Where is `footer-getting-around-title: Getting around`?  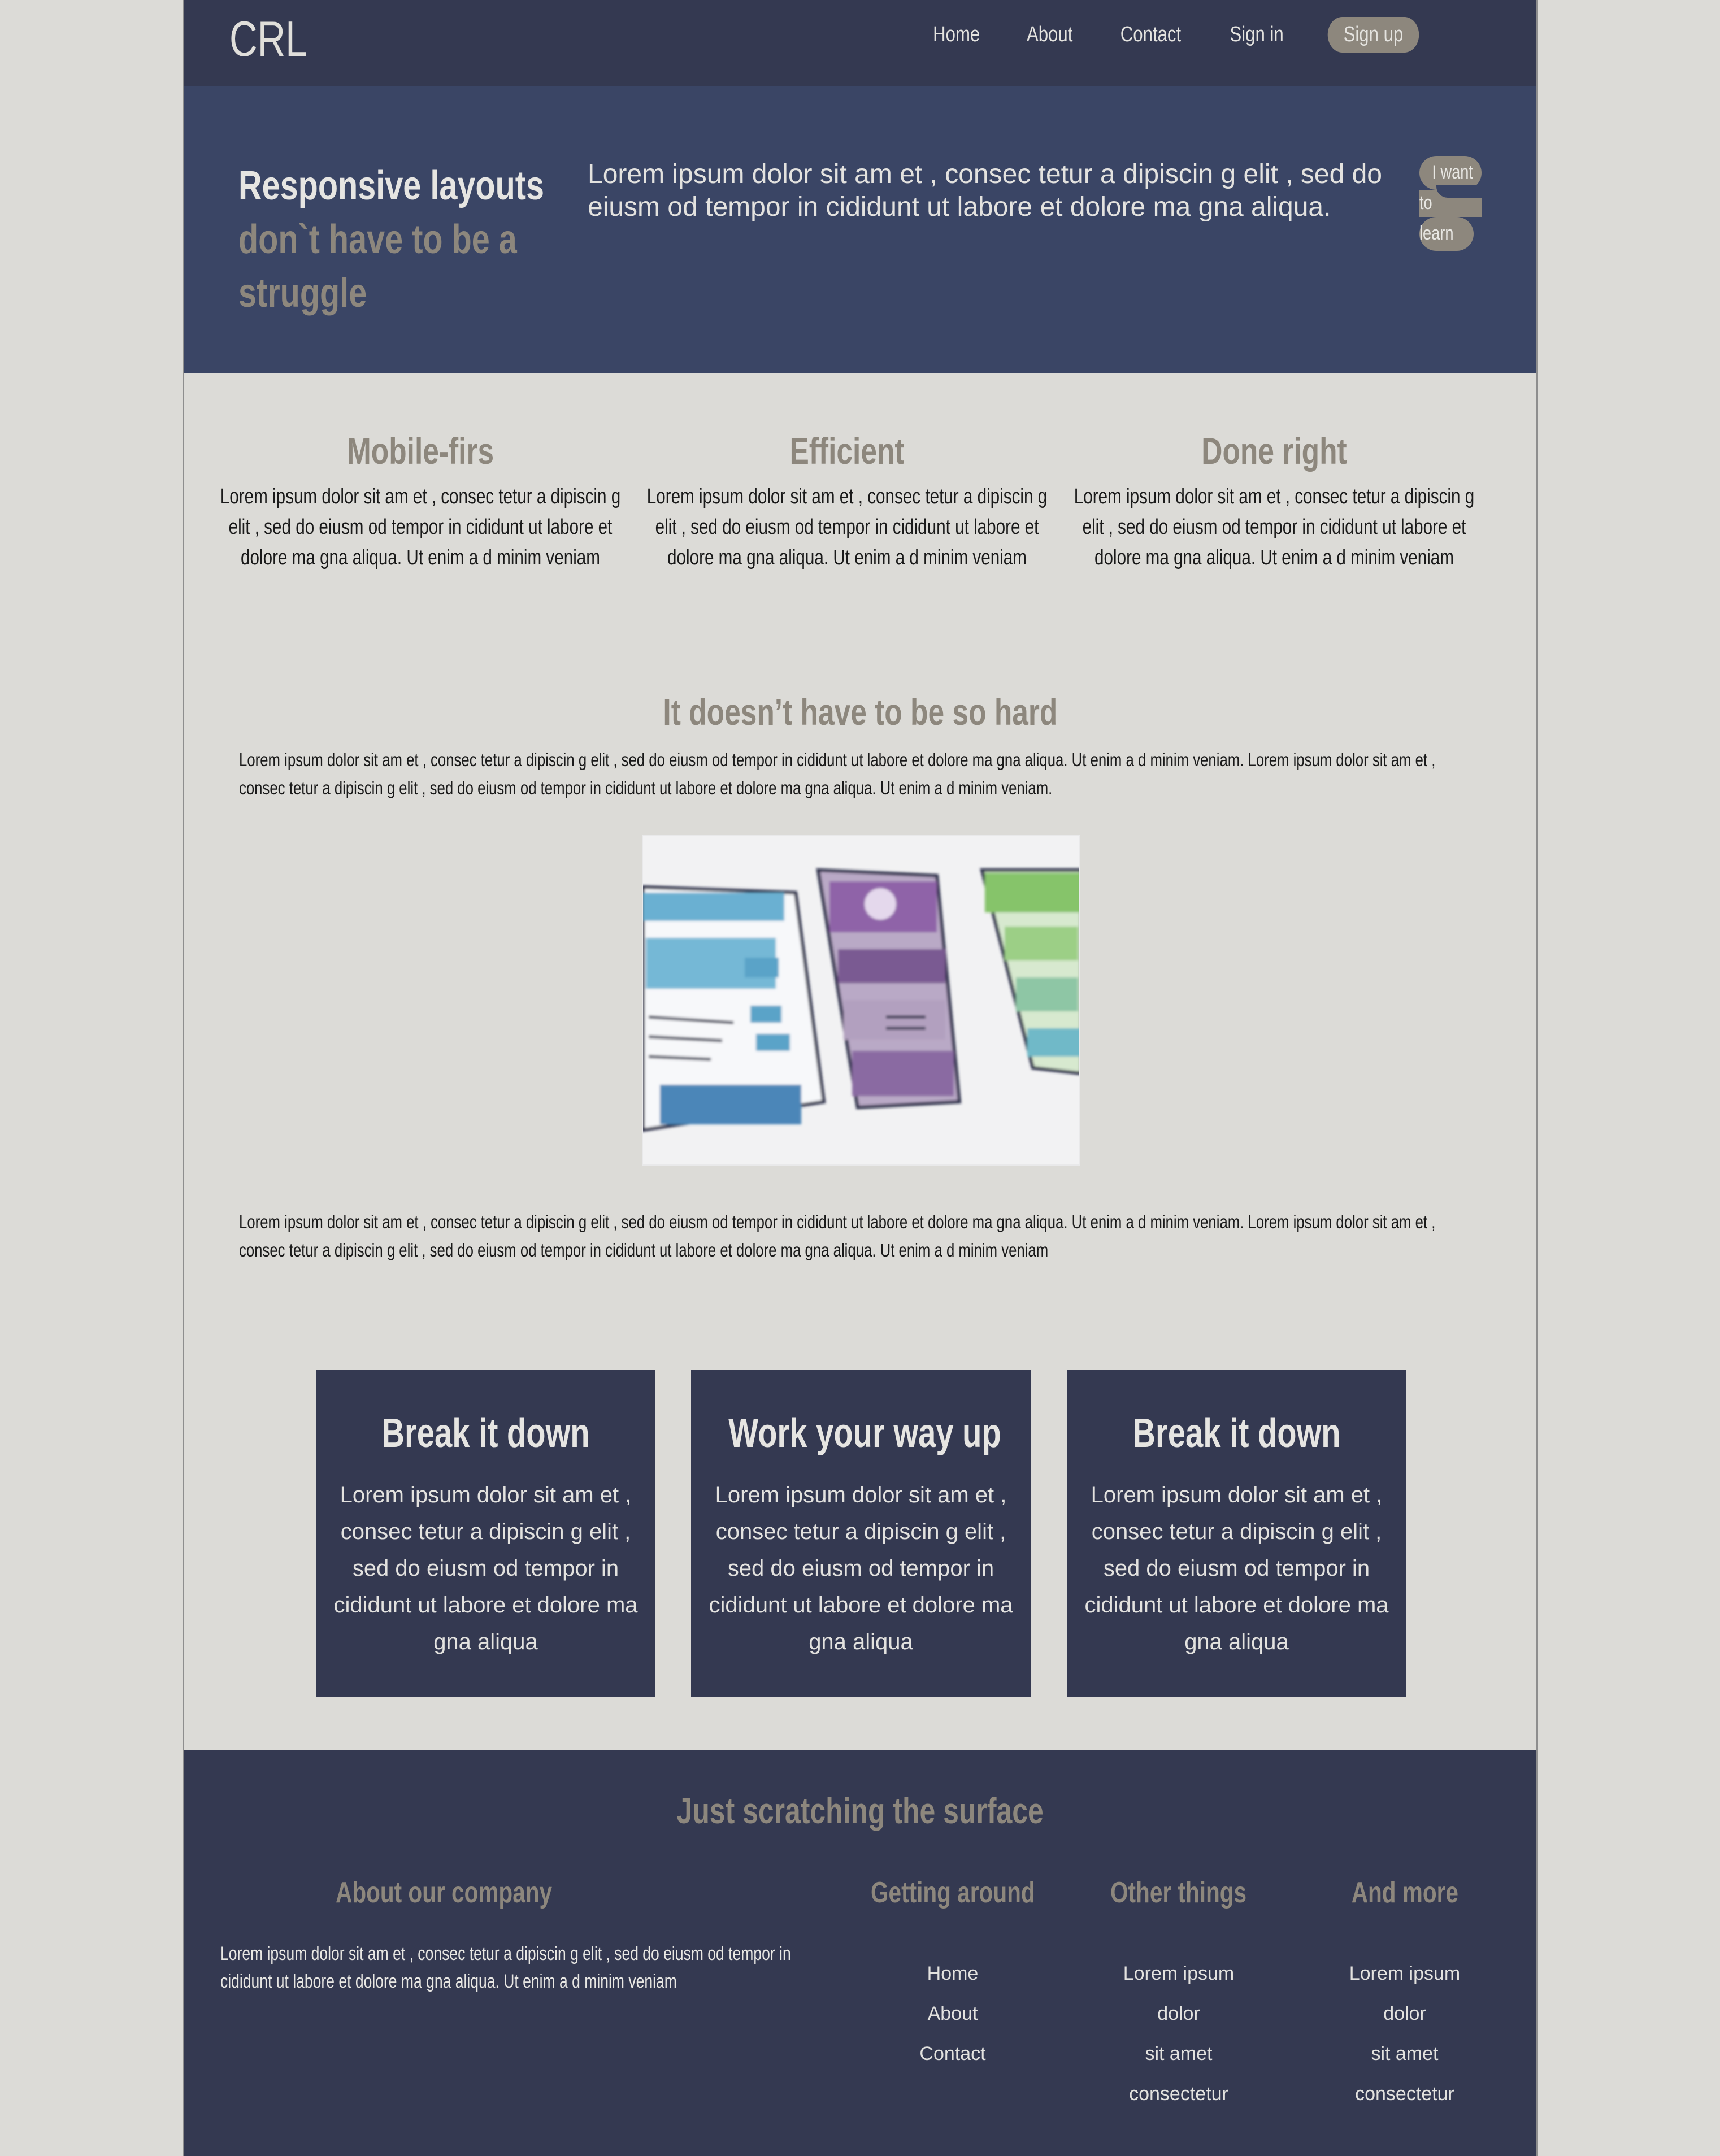
footer-getting-around-title: Getting around is located at coordinates (953, 1893).